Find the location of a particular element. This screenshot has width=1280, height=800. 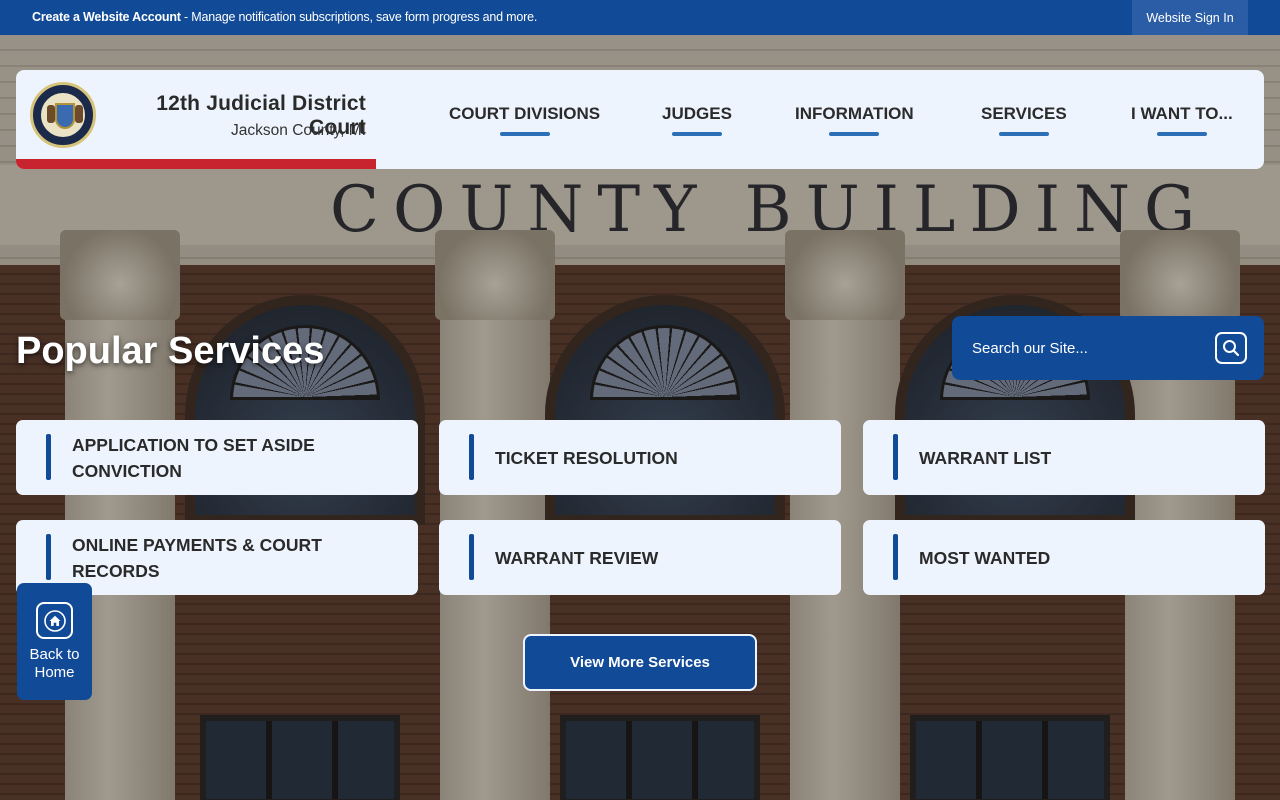

nav-services: SERVICES is located at coordinates (1024, 124).